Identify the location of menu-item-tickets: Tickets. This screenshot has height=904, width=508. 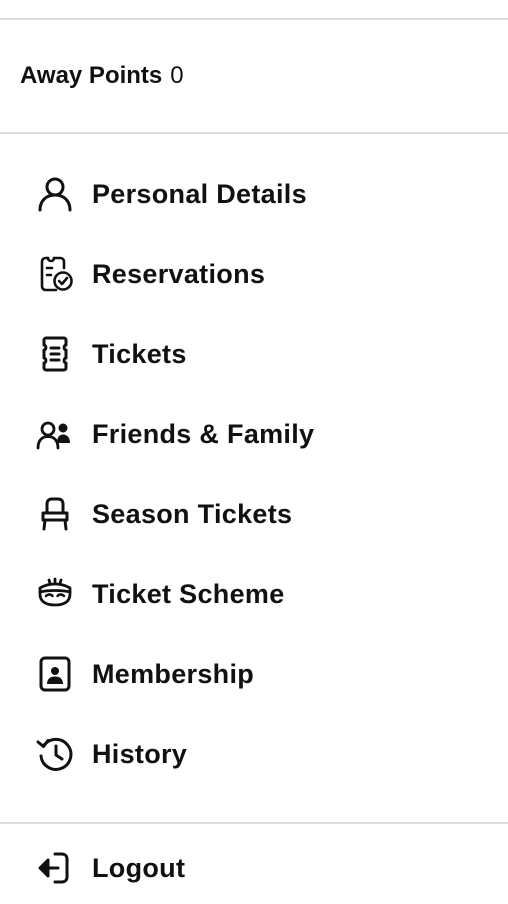
(254, 354).